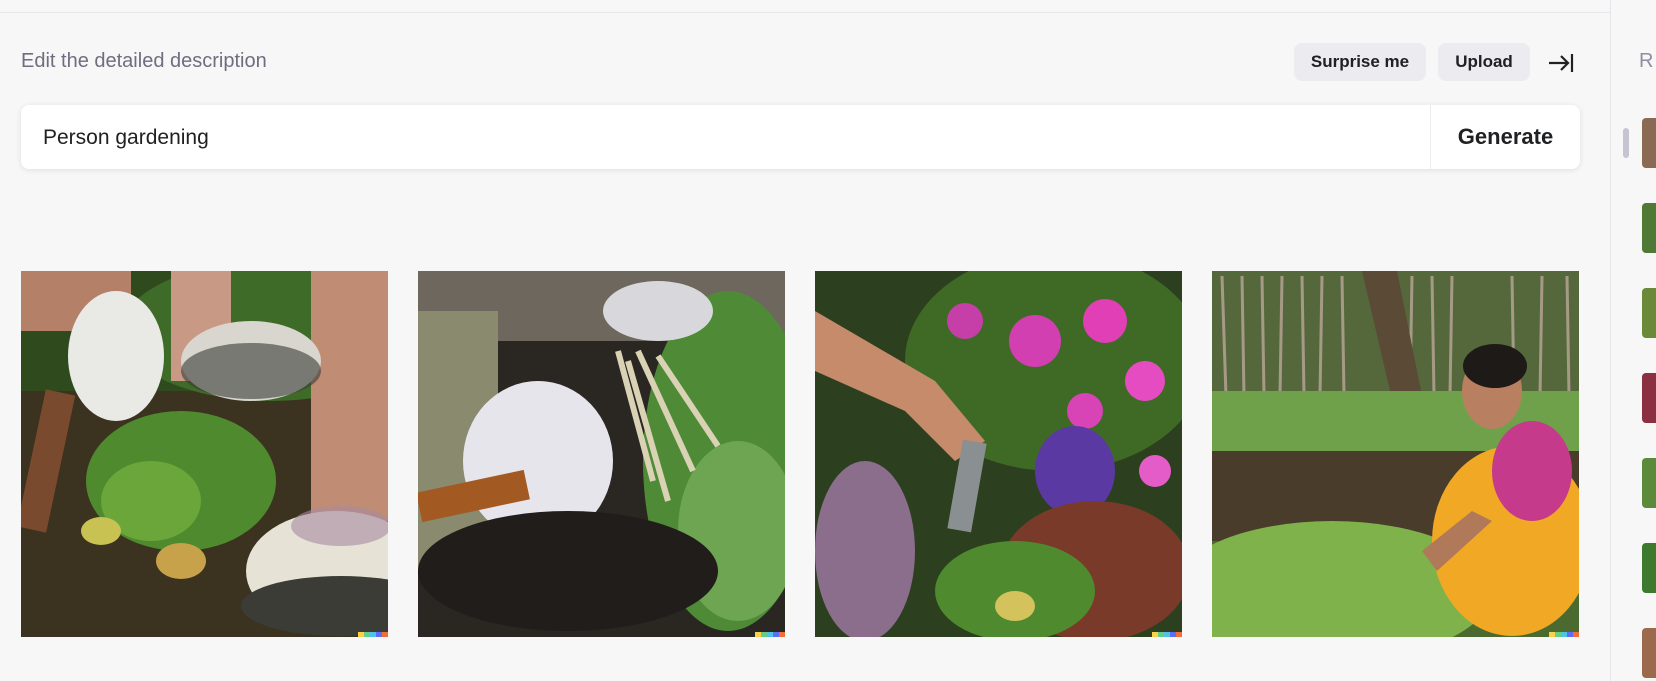  What do you see at coordinates (1646, 61) in the screenshot?
I see `history-panel-title: R` at bounding box center [1646, 61].